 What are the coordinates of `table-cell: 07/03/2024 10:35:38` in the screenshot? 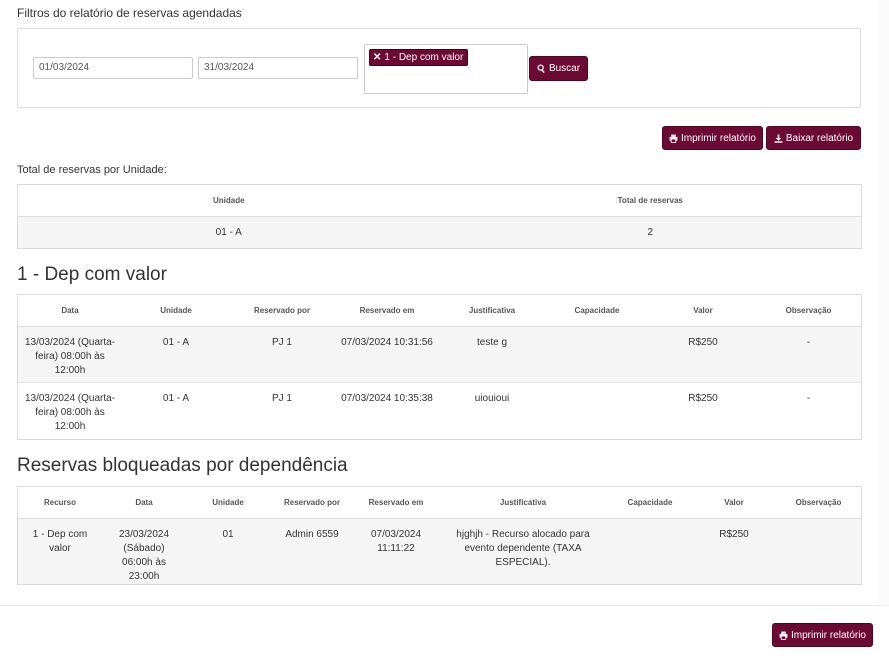 It's located at (387, 410).